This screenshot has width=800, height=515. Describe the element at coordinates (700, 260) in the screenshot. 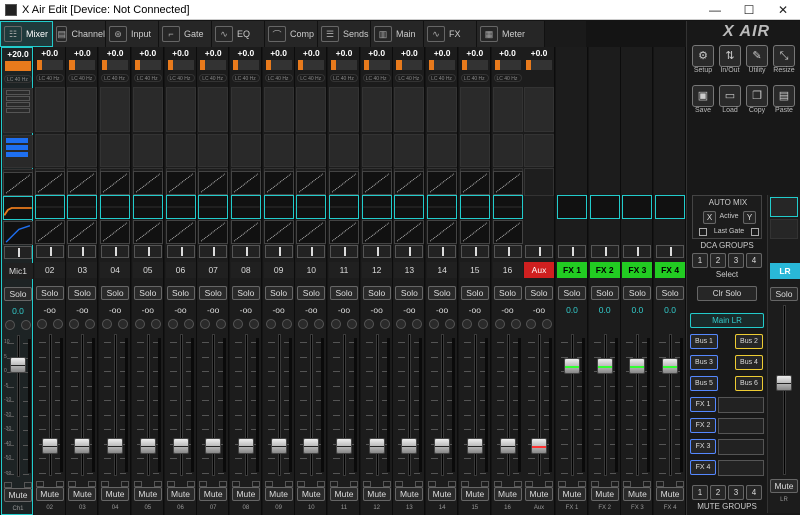

I see `dca-button-1: 1` at that location.